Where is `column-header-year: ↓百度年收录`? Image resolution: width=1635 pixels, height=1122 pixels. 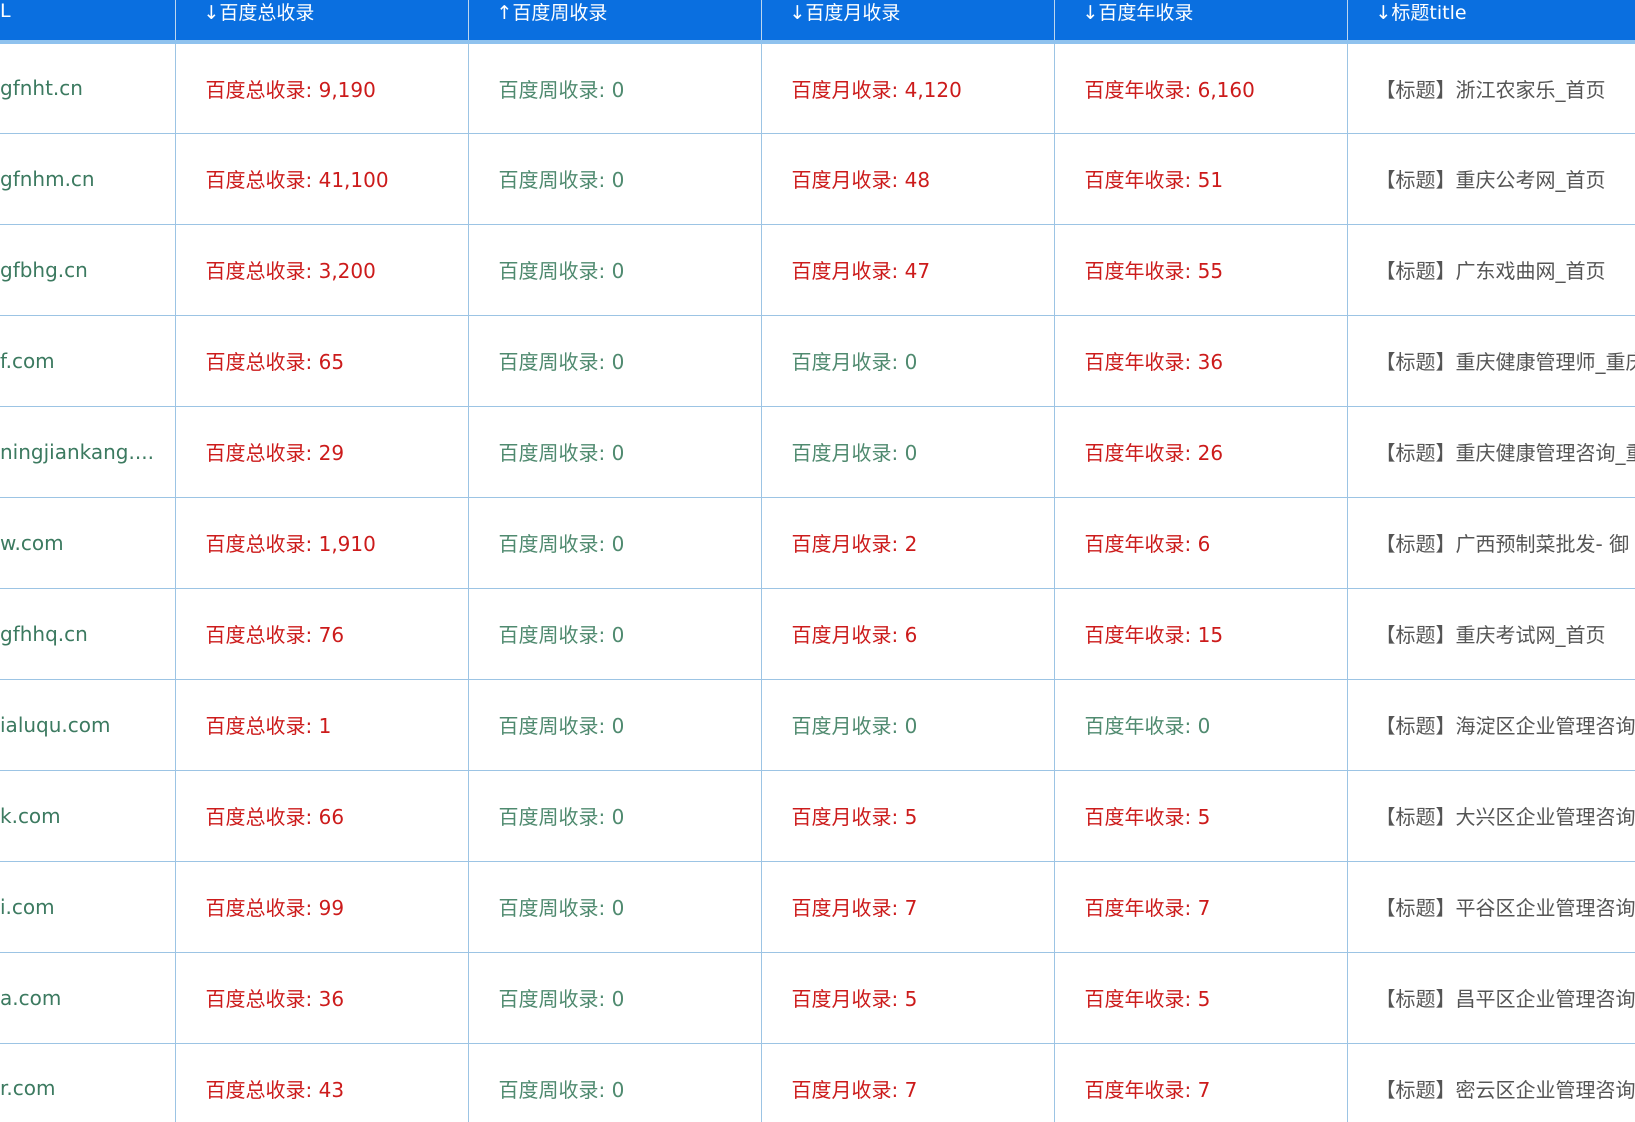 column-header-year: ↓百度年收录 is located at coordinates (1201, 22).